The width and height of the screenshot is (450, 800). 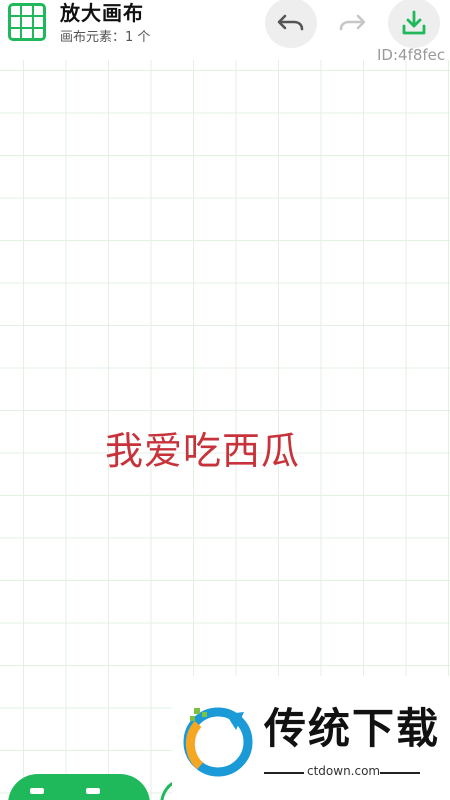 I want to click on watermark-domain: ctdown.com, so click(x=344, y=771).